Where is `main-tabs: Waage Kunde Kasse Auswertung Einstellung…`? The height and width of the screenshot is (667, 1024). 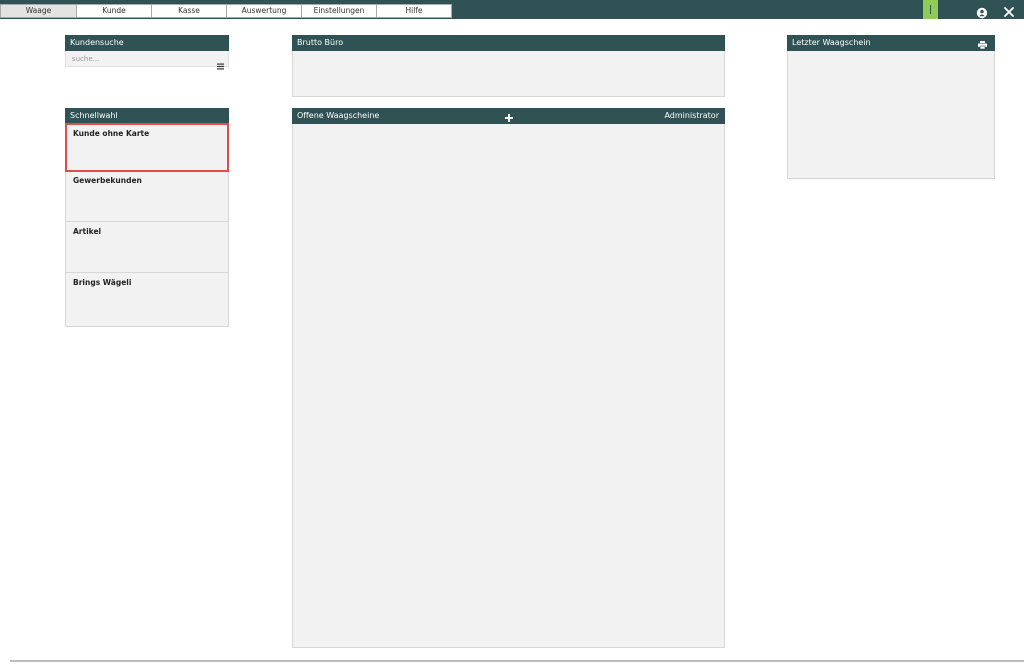 main-tabs: Waage Kunde Kasse Auswertung Einstellung… is located at coordinates (226, 11).